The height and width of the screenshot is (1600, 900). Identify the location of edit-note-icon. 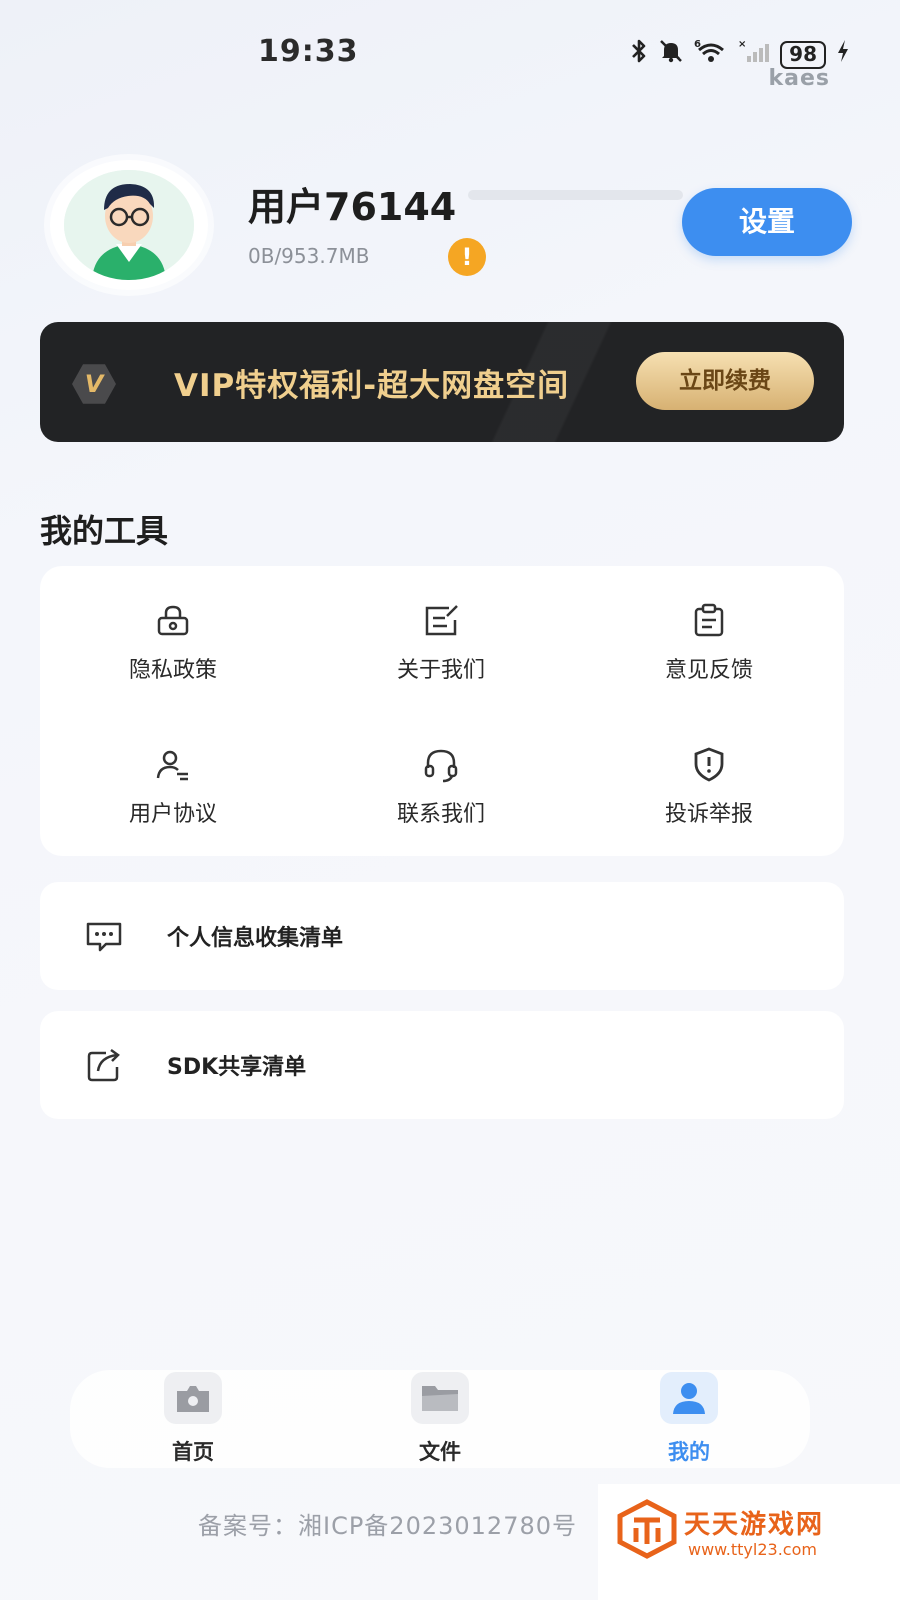
(441, 620).